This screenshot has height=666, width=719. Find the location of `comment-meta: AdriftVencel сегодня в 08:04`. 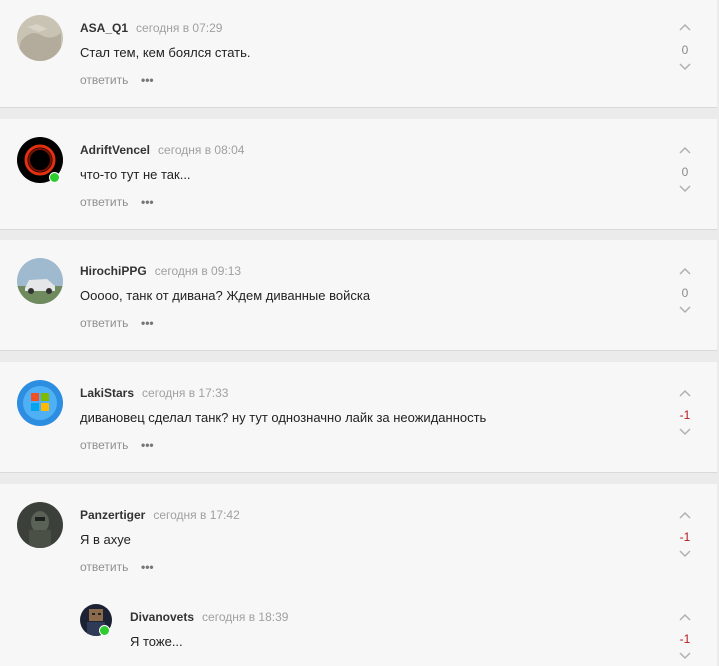

comment-meta: AdriftVencel сегодня в 08:04 is located at coordinates (162, 150).